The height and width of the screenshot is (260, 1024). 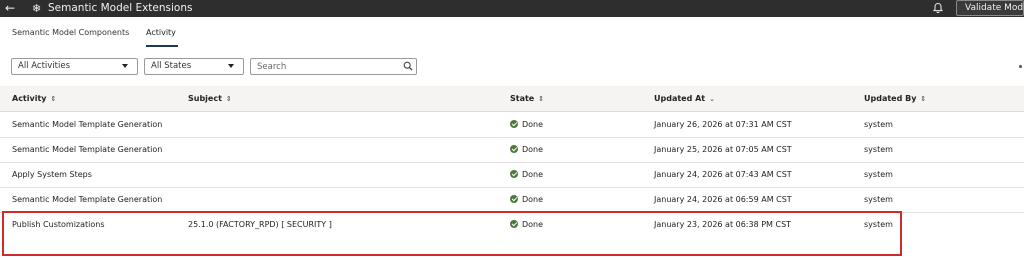 What do you see at coordinates (29, 98) in the screenshot?
I see `column-label: Activity` at bounding box center [29, 98].